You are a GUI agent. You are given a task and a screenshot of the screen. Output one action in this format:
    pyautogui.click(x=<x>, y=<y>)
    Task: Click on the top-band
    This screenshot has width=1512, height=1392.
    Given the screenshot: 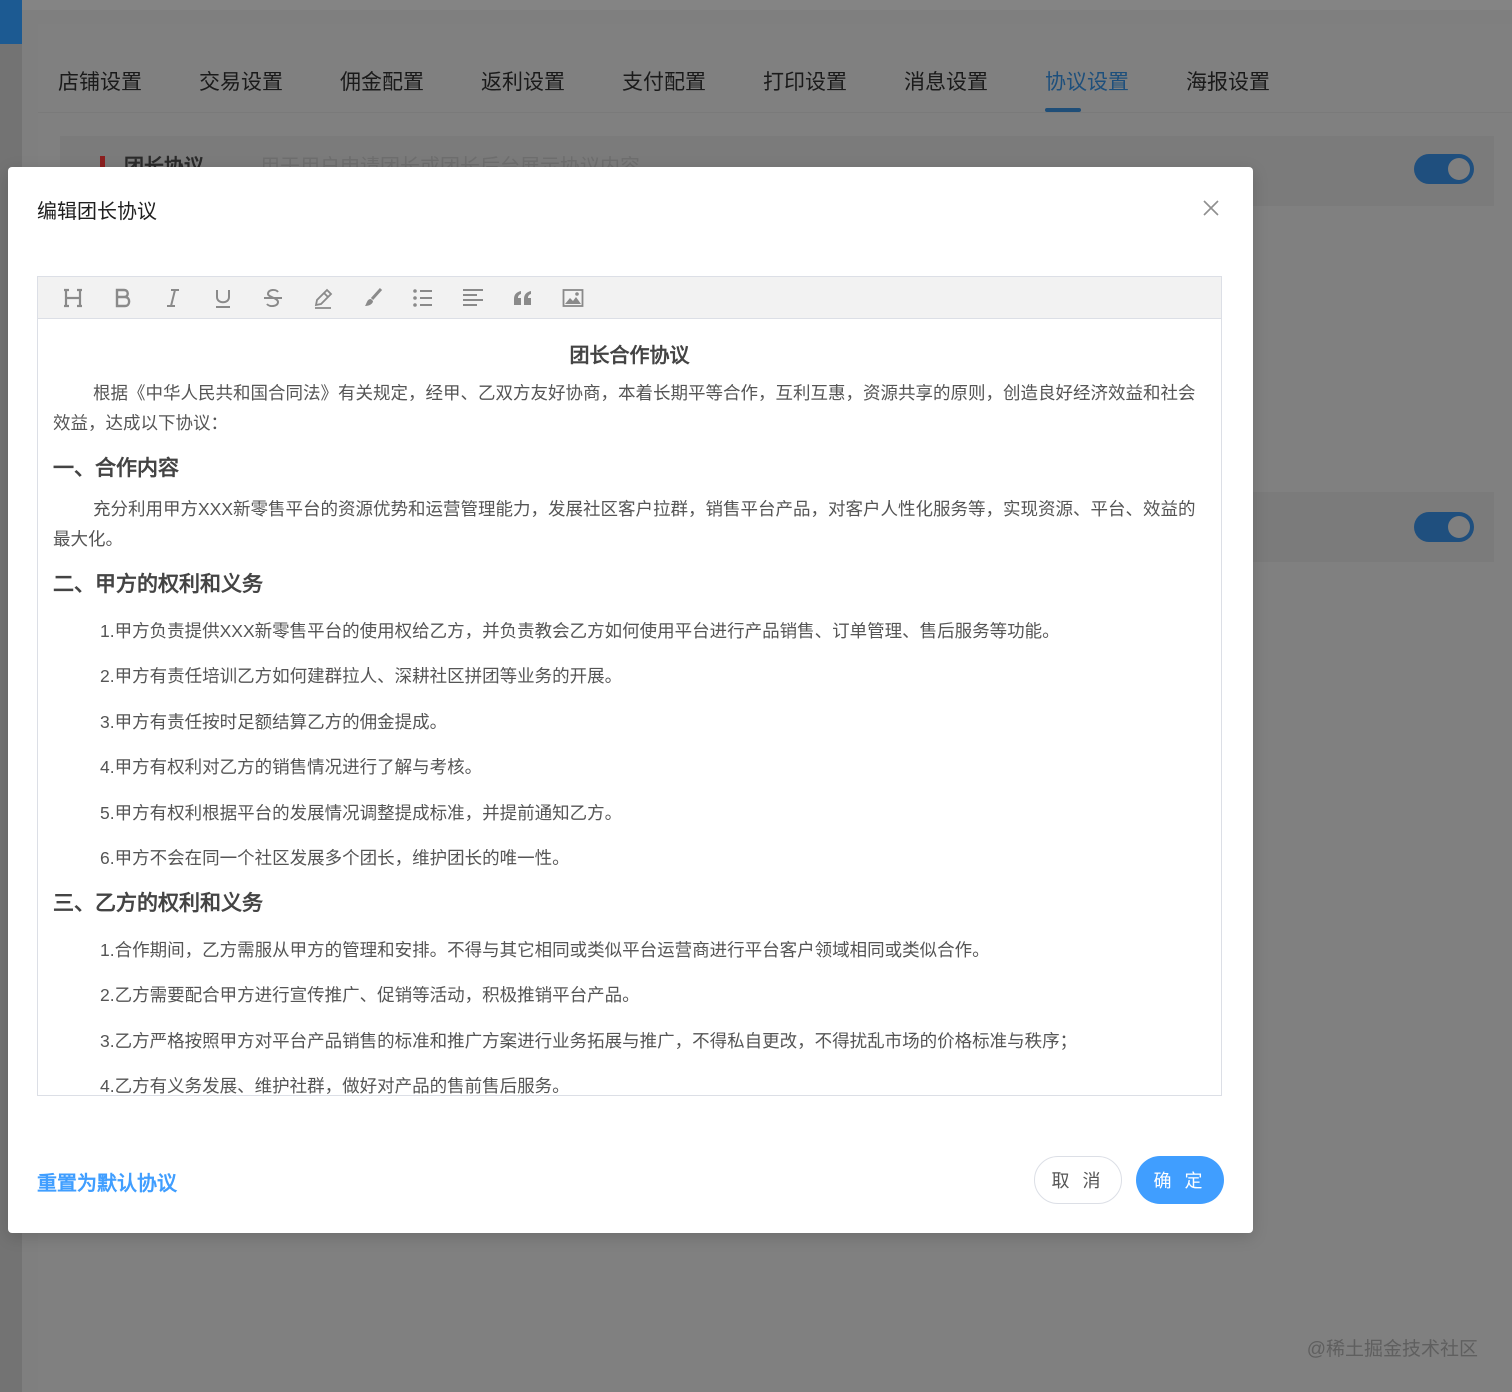 What is the action you would take?
    pyautogui.click(x=767, y=5)
    